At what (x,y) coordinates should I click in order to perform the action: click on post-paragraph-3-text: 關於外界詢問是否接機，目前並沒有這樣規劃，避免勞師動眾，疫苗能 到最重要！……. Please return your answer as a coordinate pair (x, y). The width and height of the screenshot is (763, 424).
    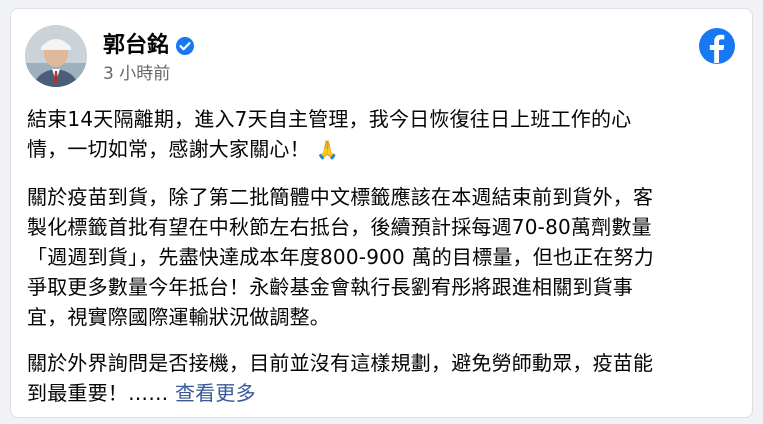
    Looking at the image, I should click on (340, 378).